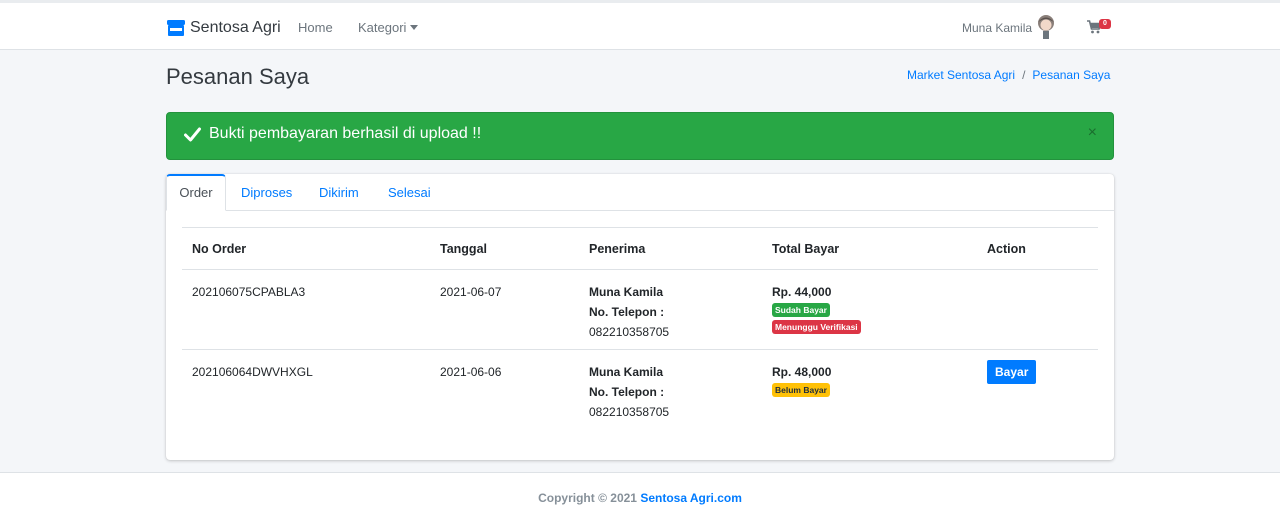 The image size is (1280, 527). I want to click on total-amount: Rp. 44,000, so click(802, 292).